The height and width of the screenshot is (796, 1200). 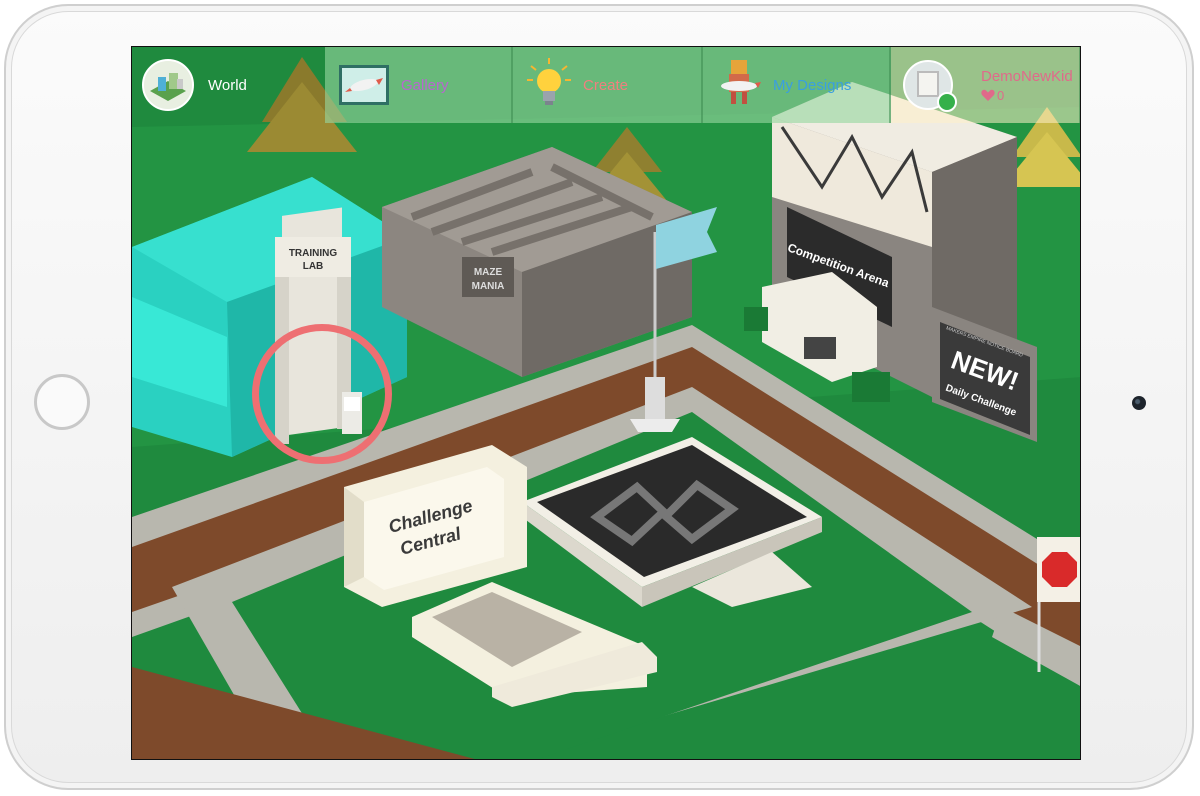 What do you see at coordinates (313, 253) in the screenshot?
I see `training-lab-sign-line1: TRAINING` at bounding box center [313, 253].